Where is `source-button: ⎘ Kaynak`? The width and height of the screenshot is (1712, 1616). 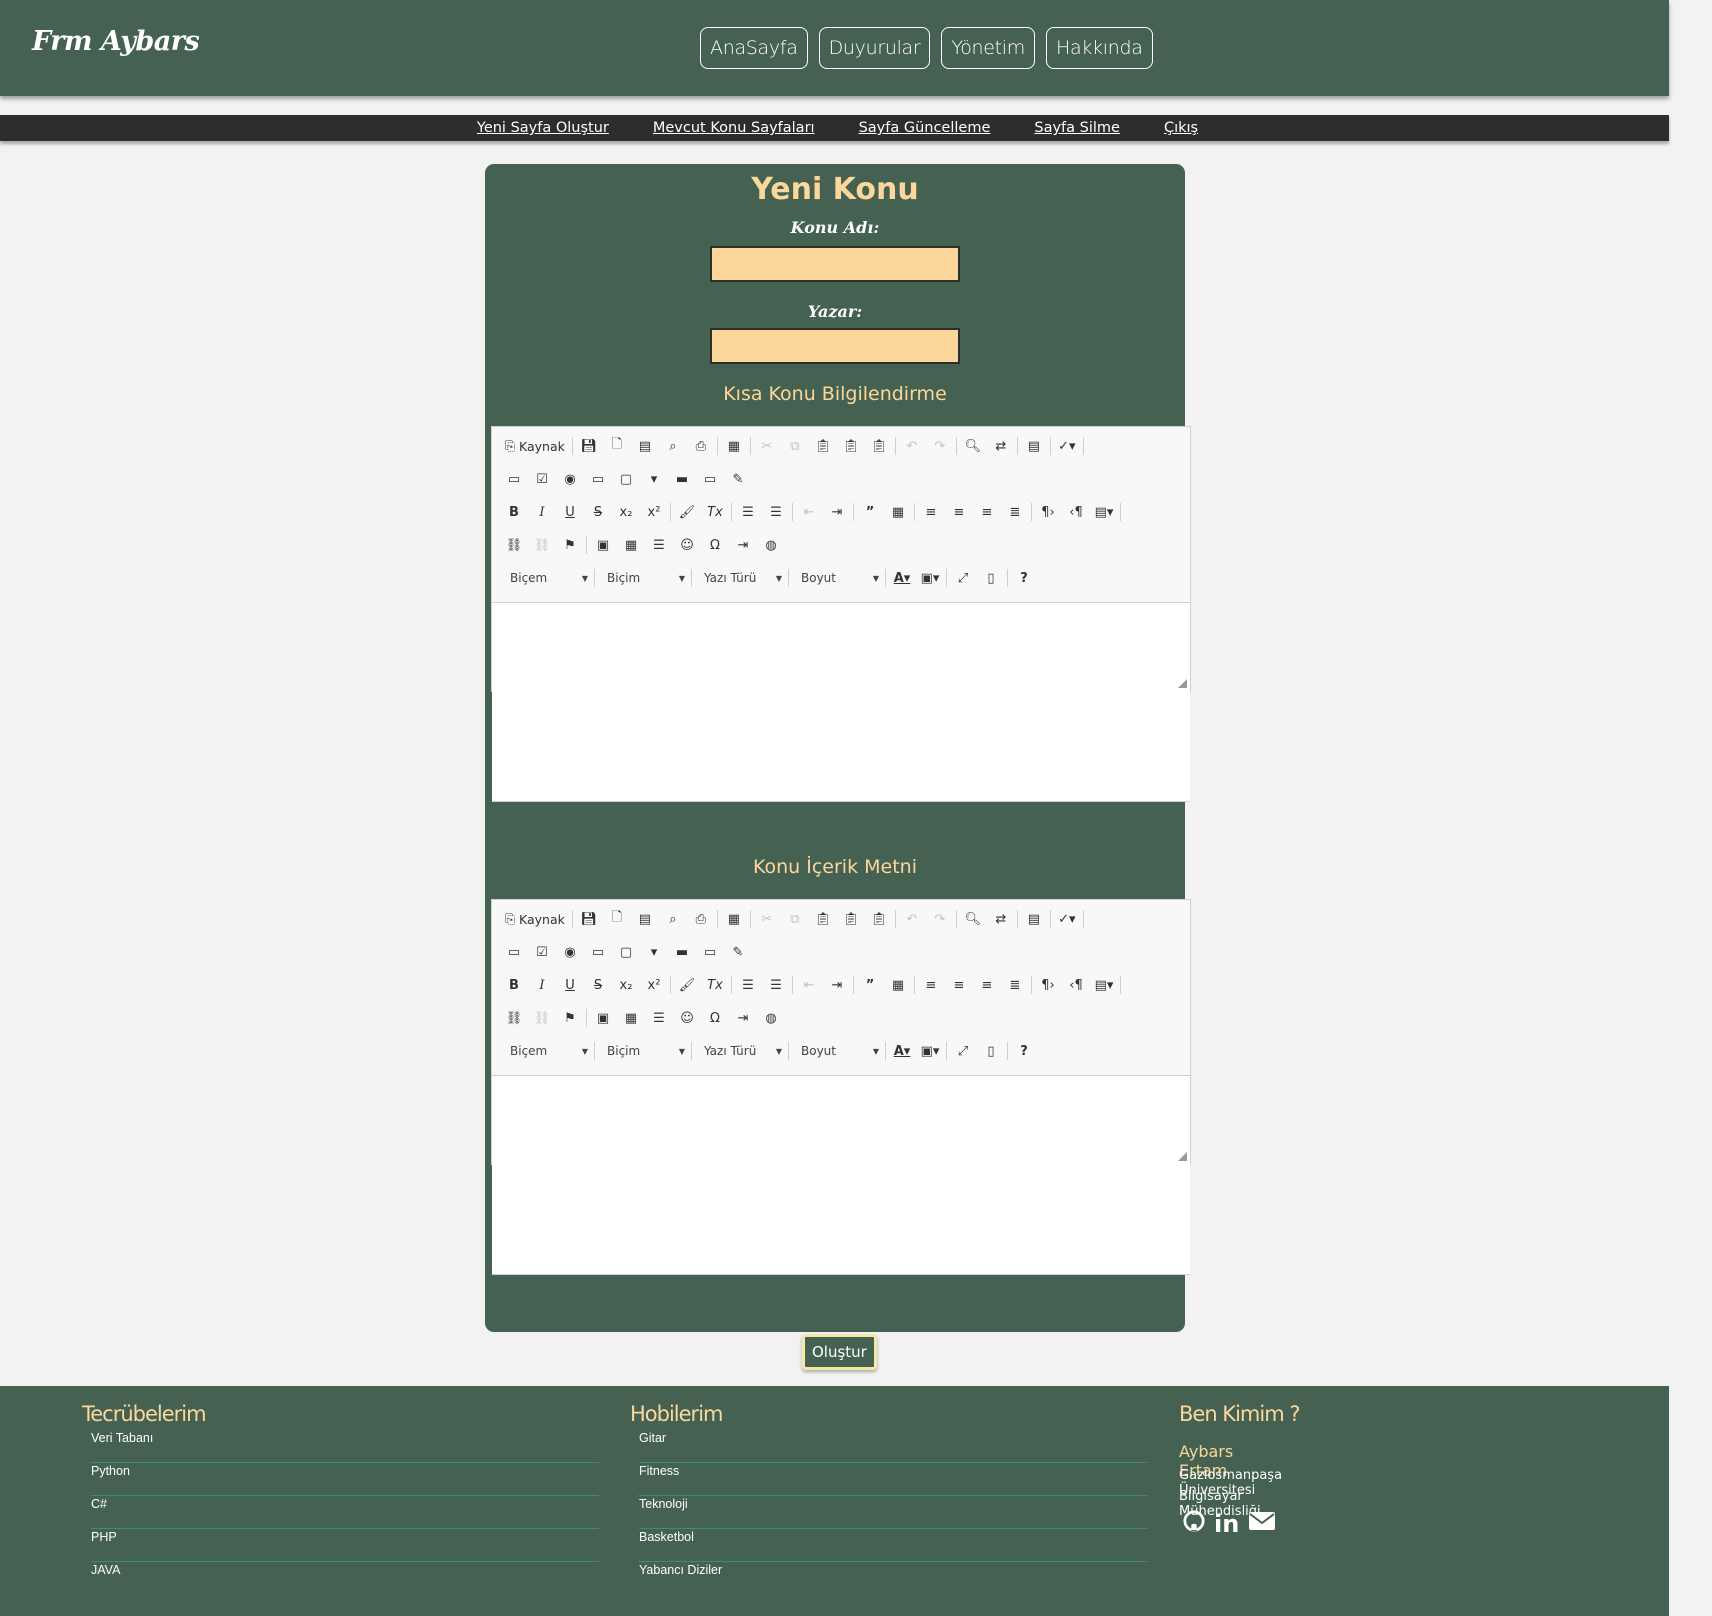
source-button: ⎘ Kaynak is located at coordinates (535, 446).